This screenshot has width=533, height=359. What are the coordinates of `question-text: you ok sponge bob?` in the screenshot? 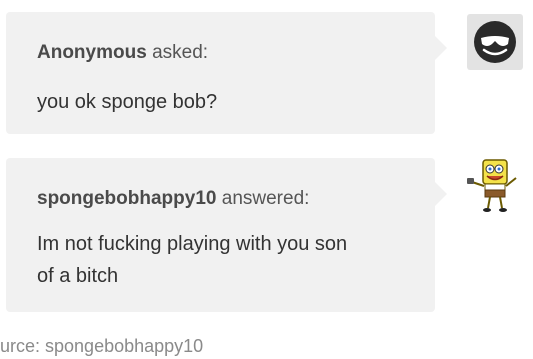 It's located at (127, 102).